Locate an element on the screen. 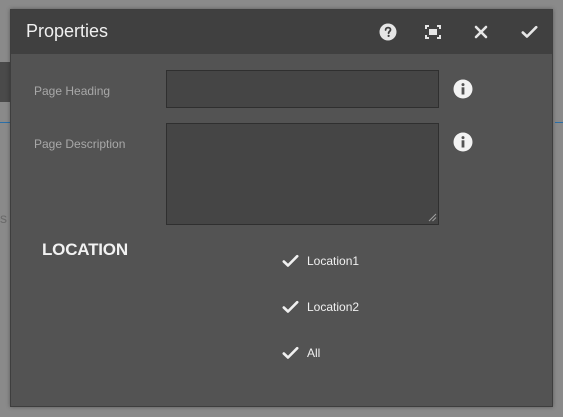 The image size is (563, 417). page-description-label: Page Description is located at coordinates (80, 144).